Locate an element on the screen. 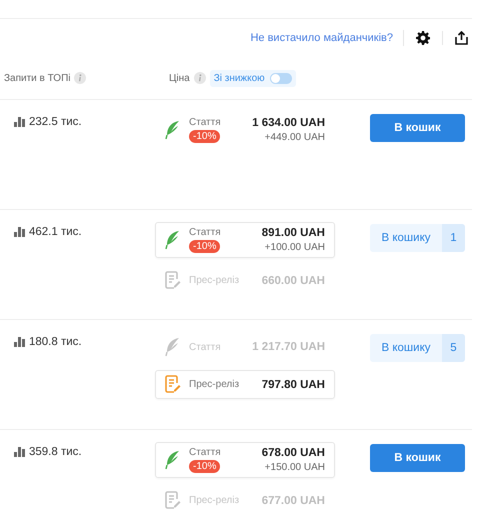  discount-toggle is located at coordinates (281, 78).